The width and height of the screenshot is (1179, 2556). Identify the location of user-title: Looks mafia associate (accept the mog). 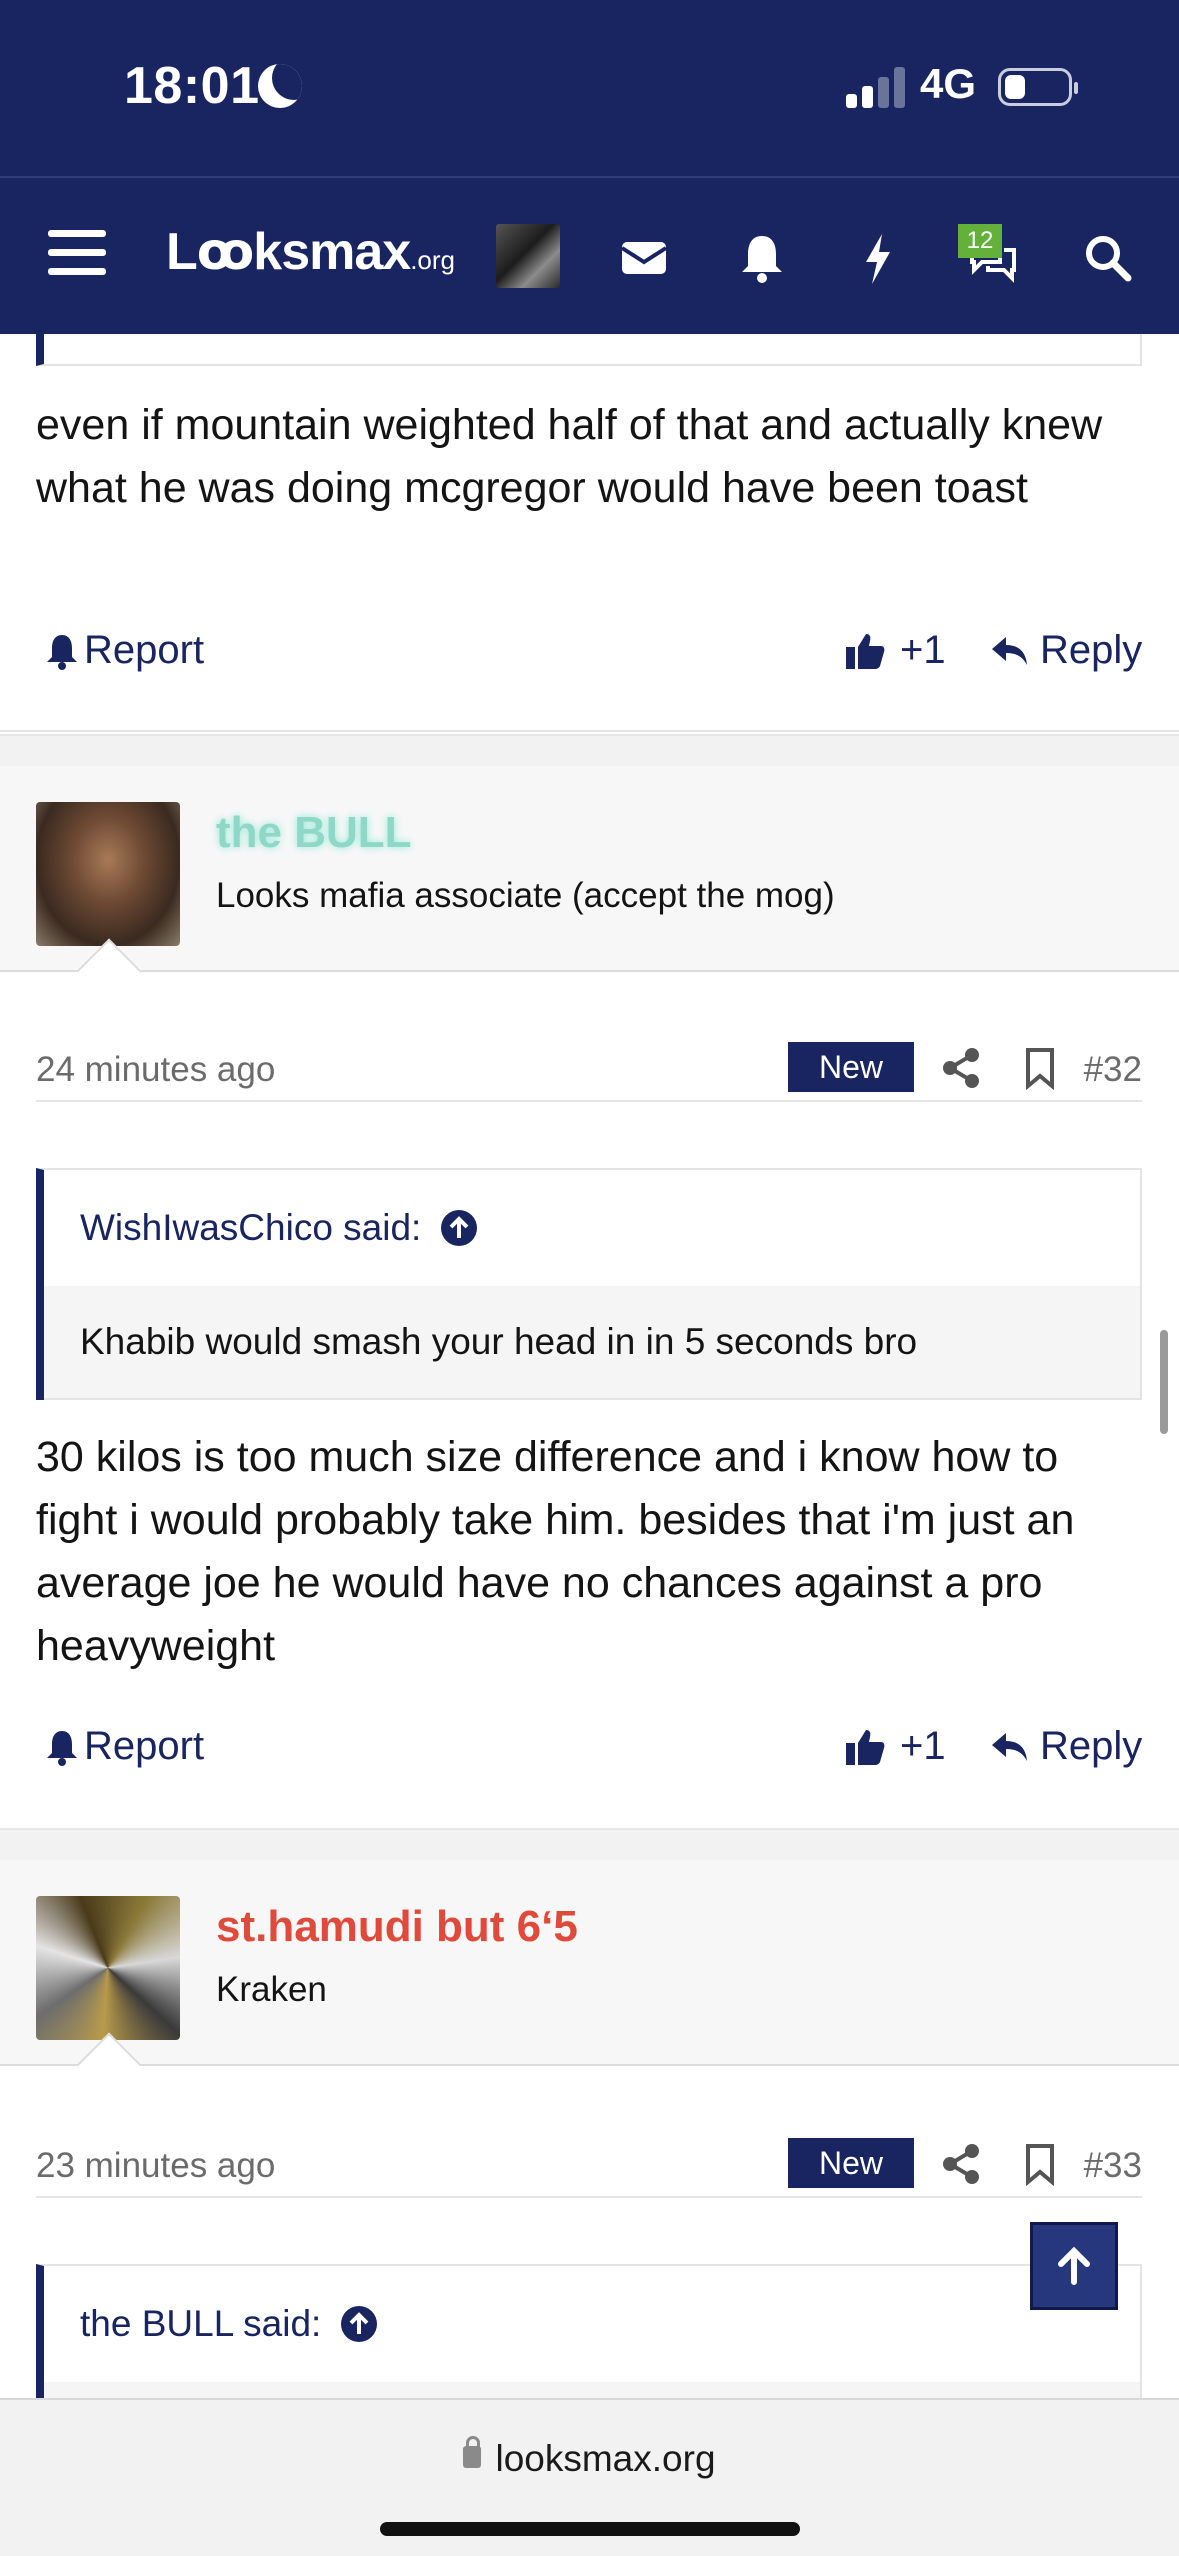
(525, 895).